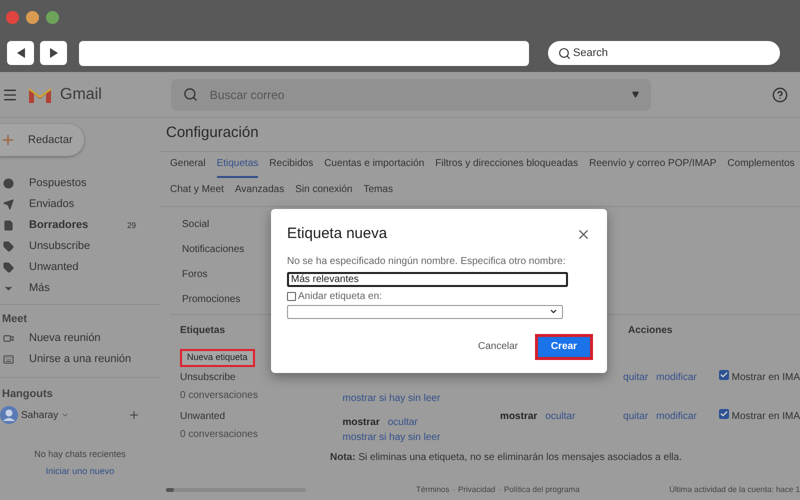  What do you see at coordinates (42, 140) in the screenshot?
I see `compose-button: Redactar` at bounding box center [42, 140].